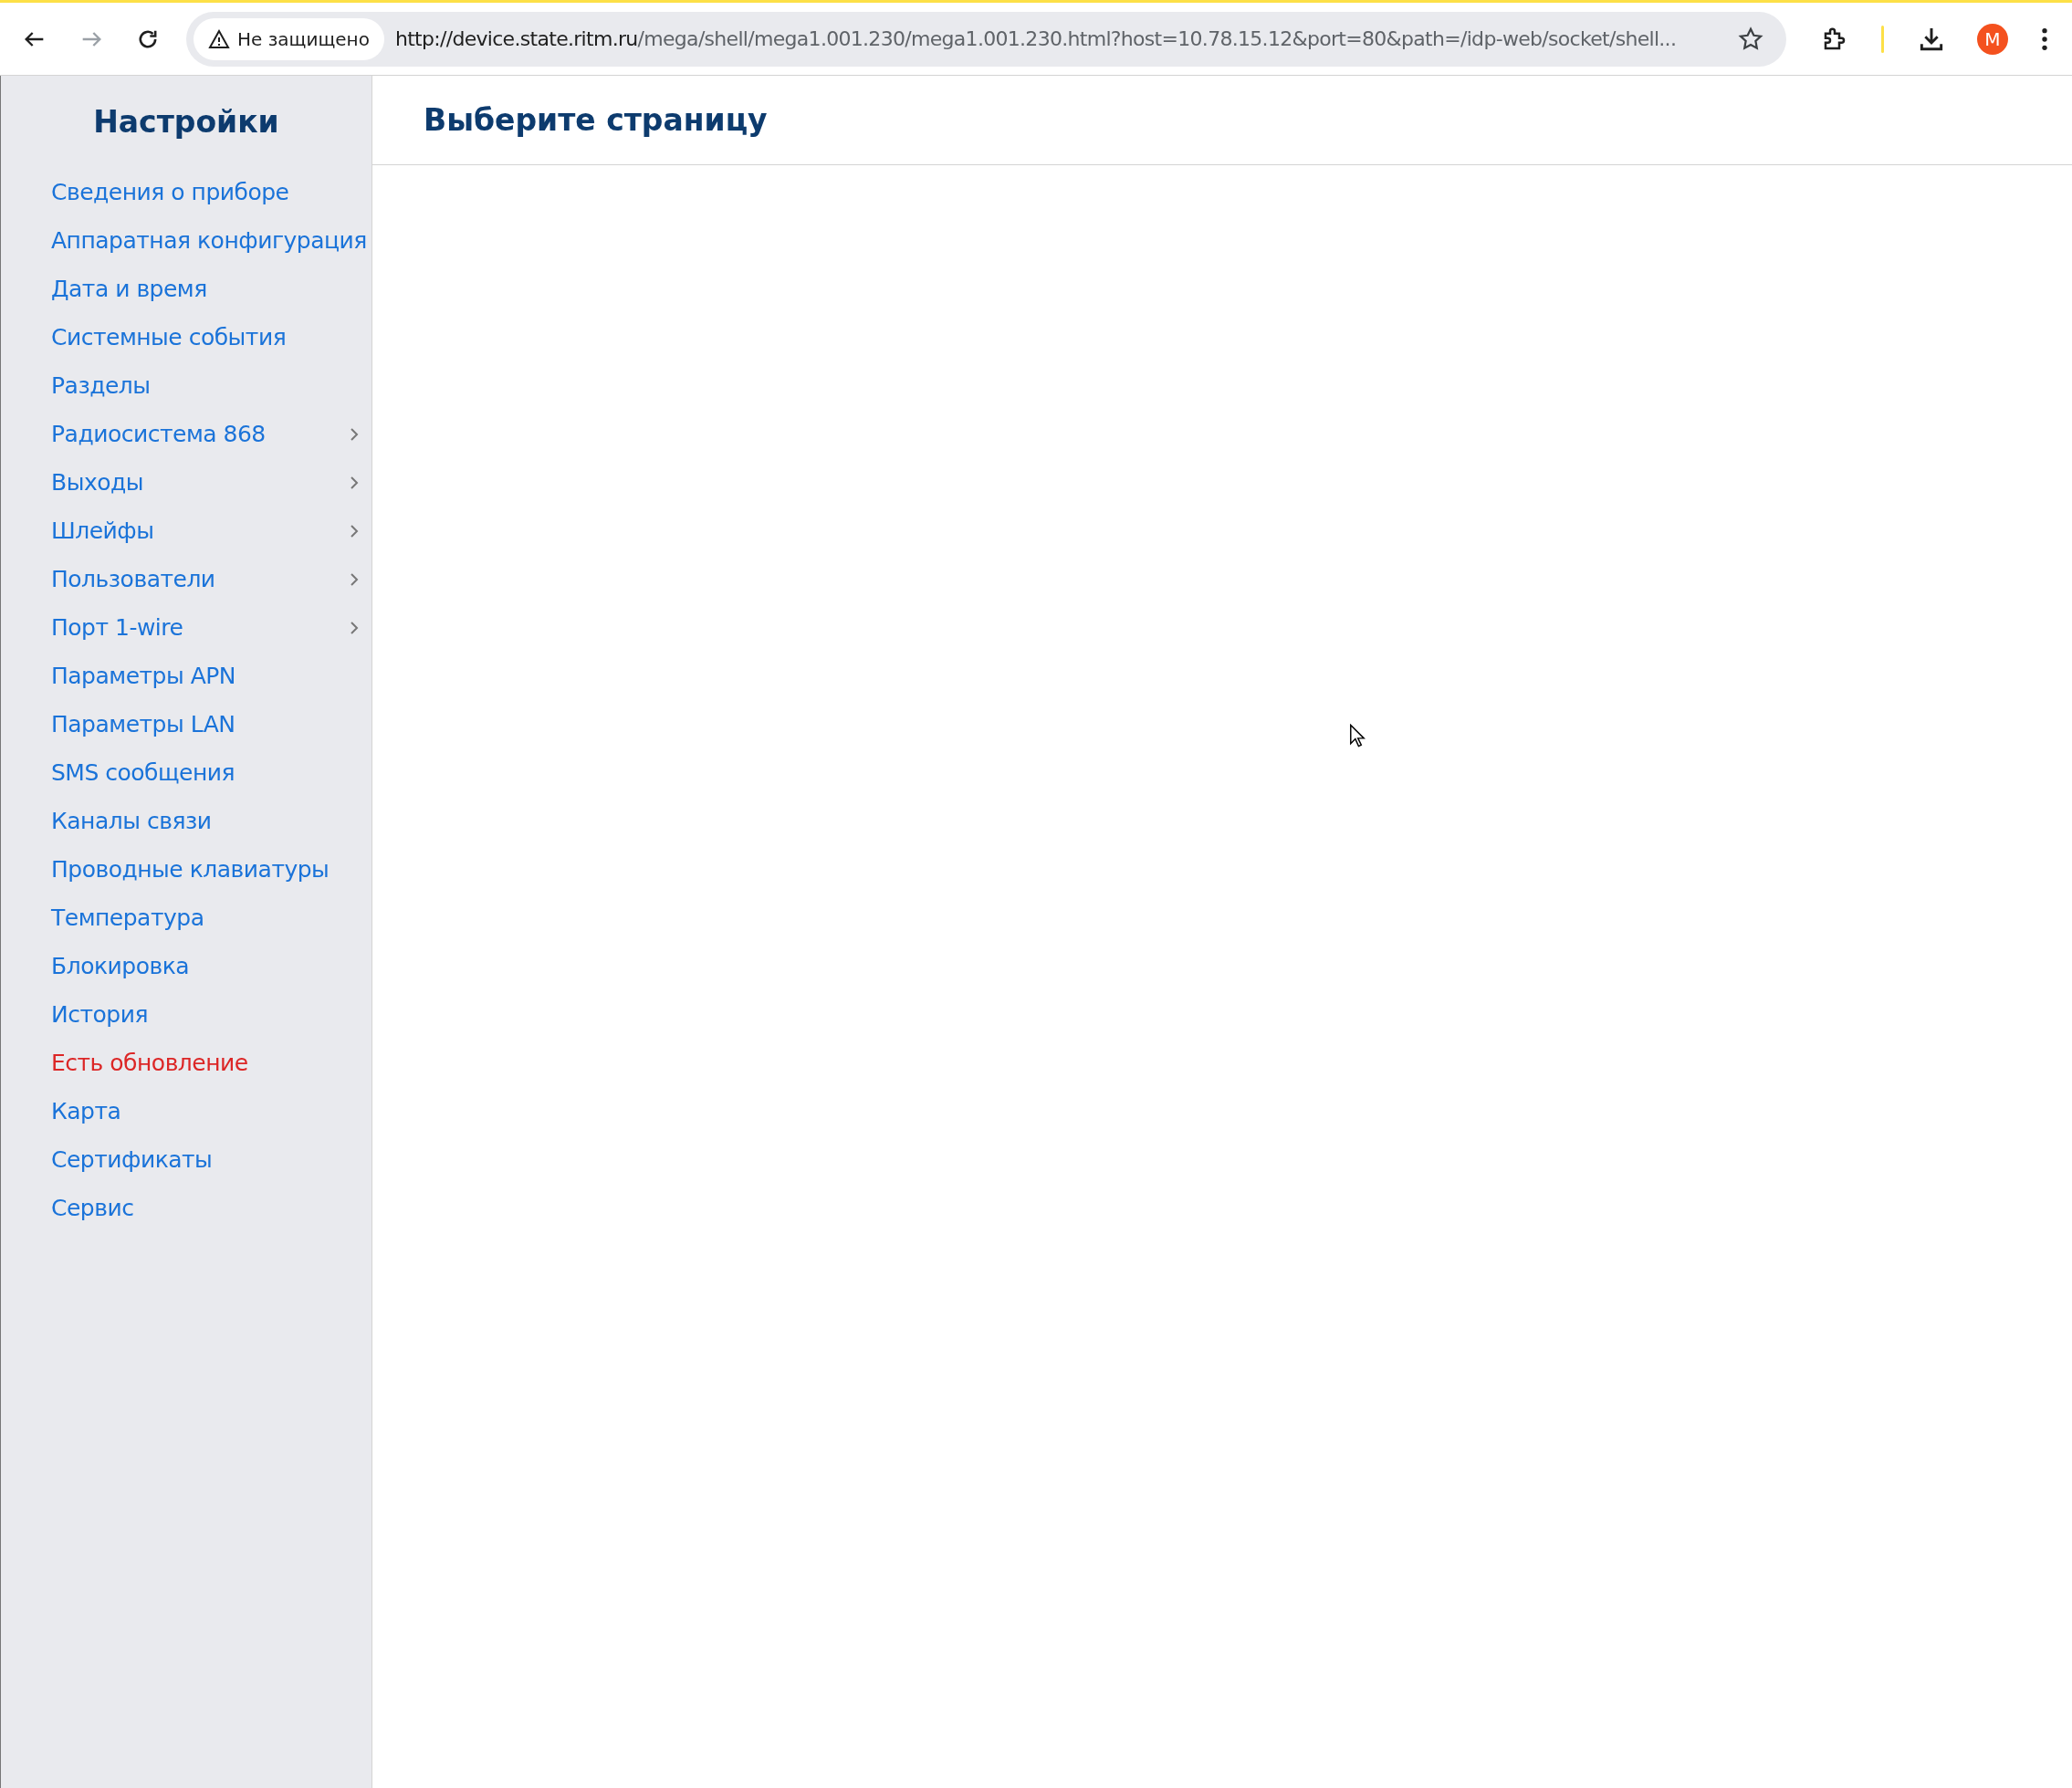  What do you see at coordinates (143, 773) in the screenshot?
I see `sidebar-link: SMS сообщения` at bounding box center [143, 773].